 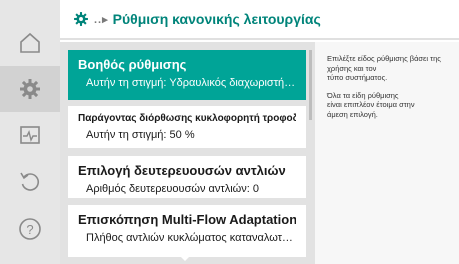 What do you see at coordinates (187, 219) in the screenshot?
I see `menu-item-title: Επισκόπηση Multi-Flow Adaptation` at bounding box center [187, 219].